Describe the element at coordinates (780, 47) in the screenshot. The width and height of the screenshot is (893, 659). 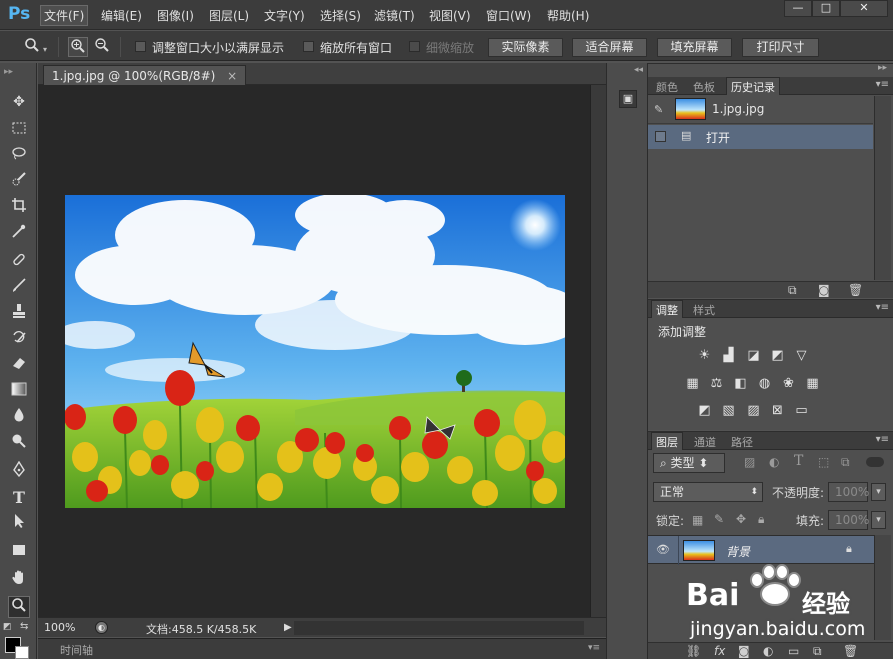
I see `print-size-button: 打印尺寸` at that location.